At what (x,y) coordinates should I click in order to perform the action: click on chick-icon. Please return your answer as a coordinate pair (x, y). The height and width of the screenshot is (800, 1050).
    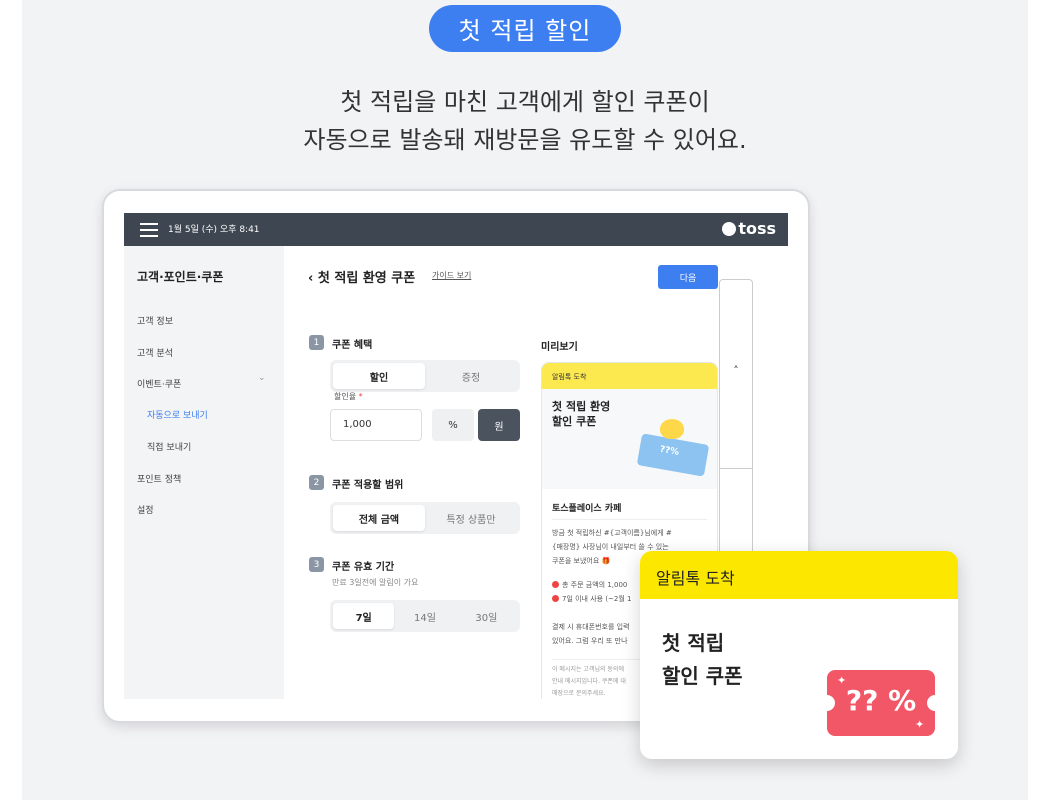
    Looking at the image, I should click on (672, 429).